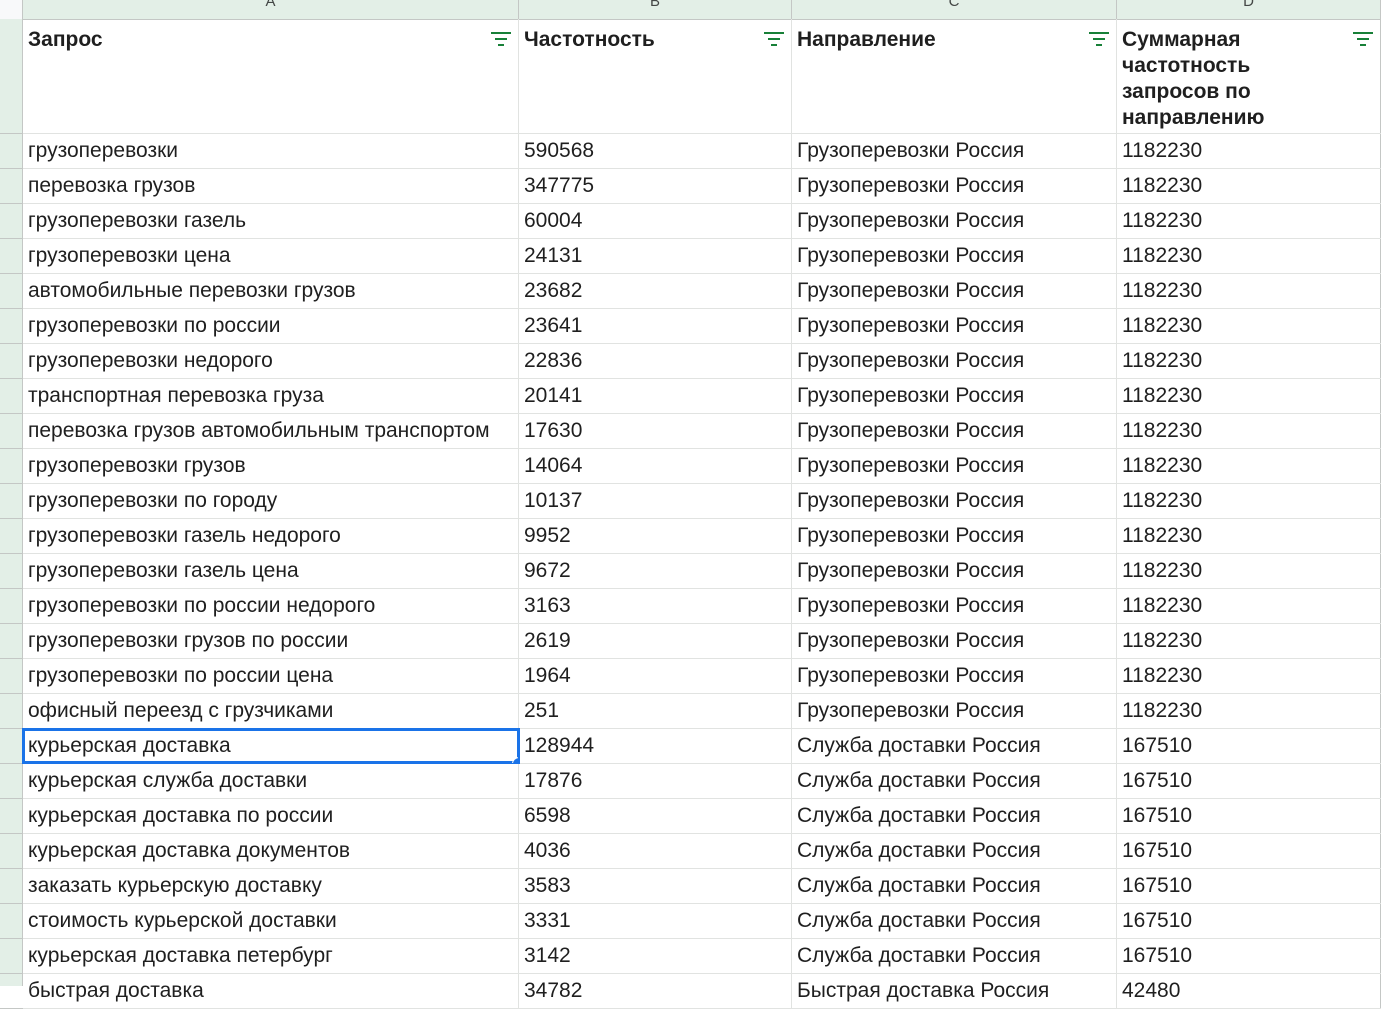  Describe the element at coordinates (655, 781) in the screenshot. I see `cell-frequency: 17876` at that location.